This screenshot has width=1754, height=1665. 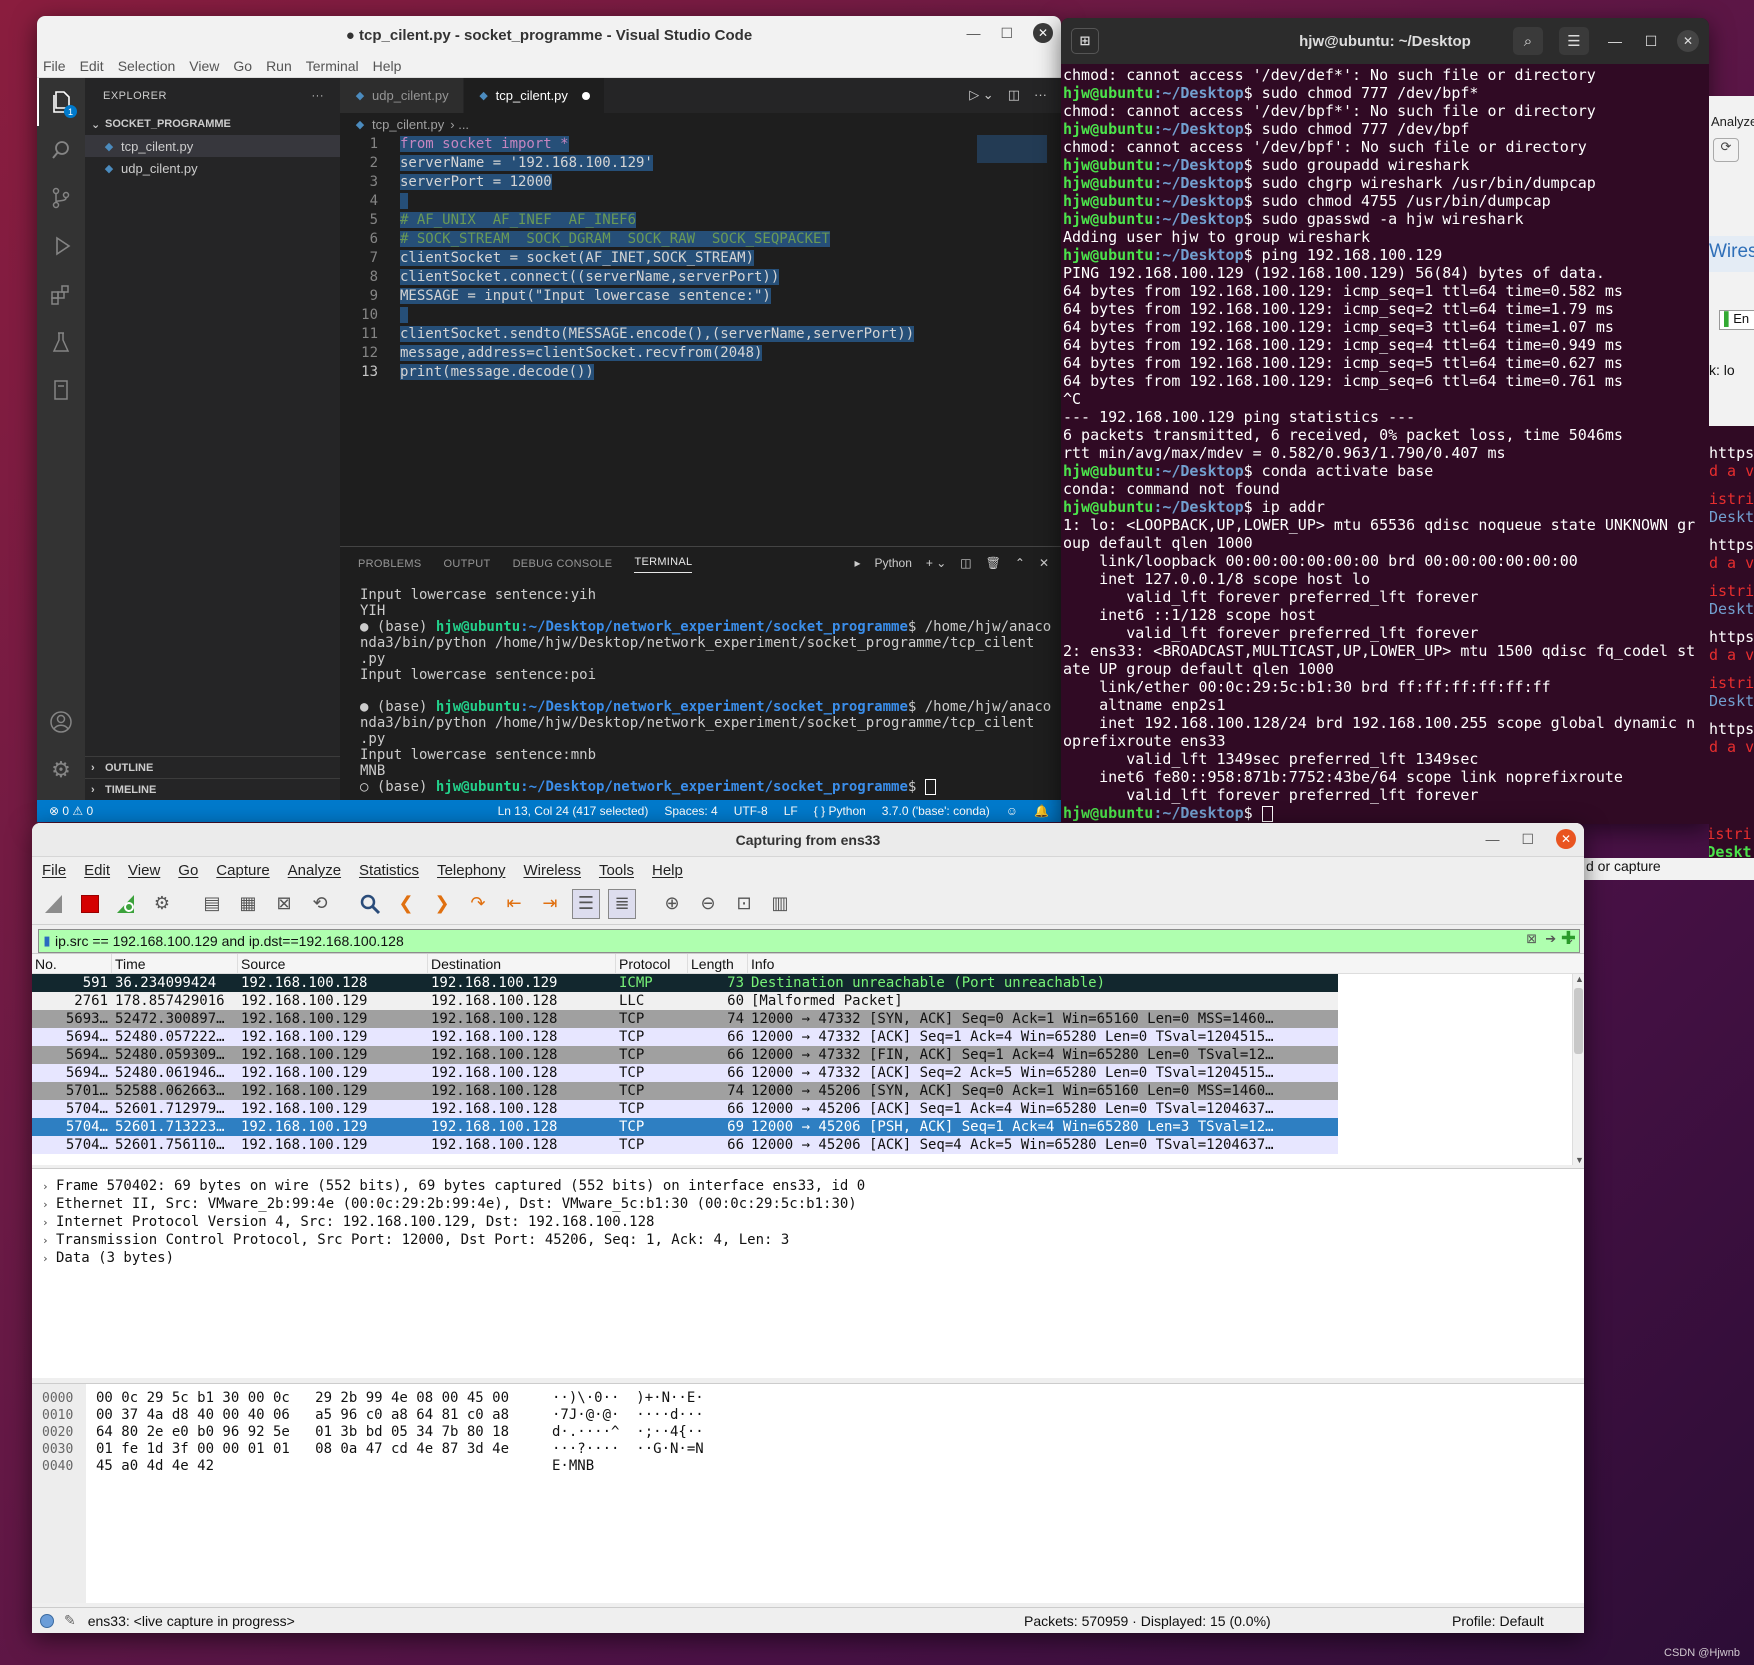 I want to click on new-tab-icon: ⊞, so click(x=1085, y=41).